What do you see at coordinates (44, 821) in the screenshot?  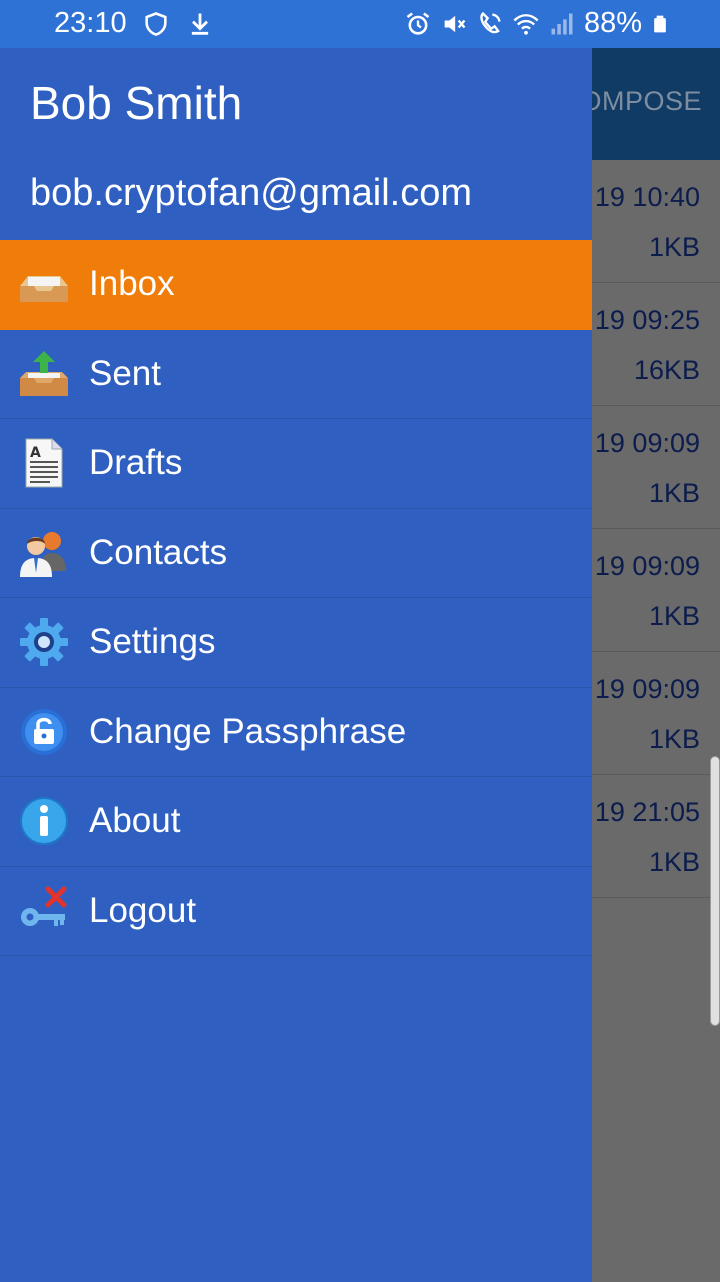 I see `info-icon` at bounding box center [44, 821].